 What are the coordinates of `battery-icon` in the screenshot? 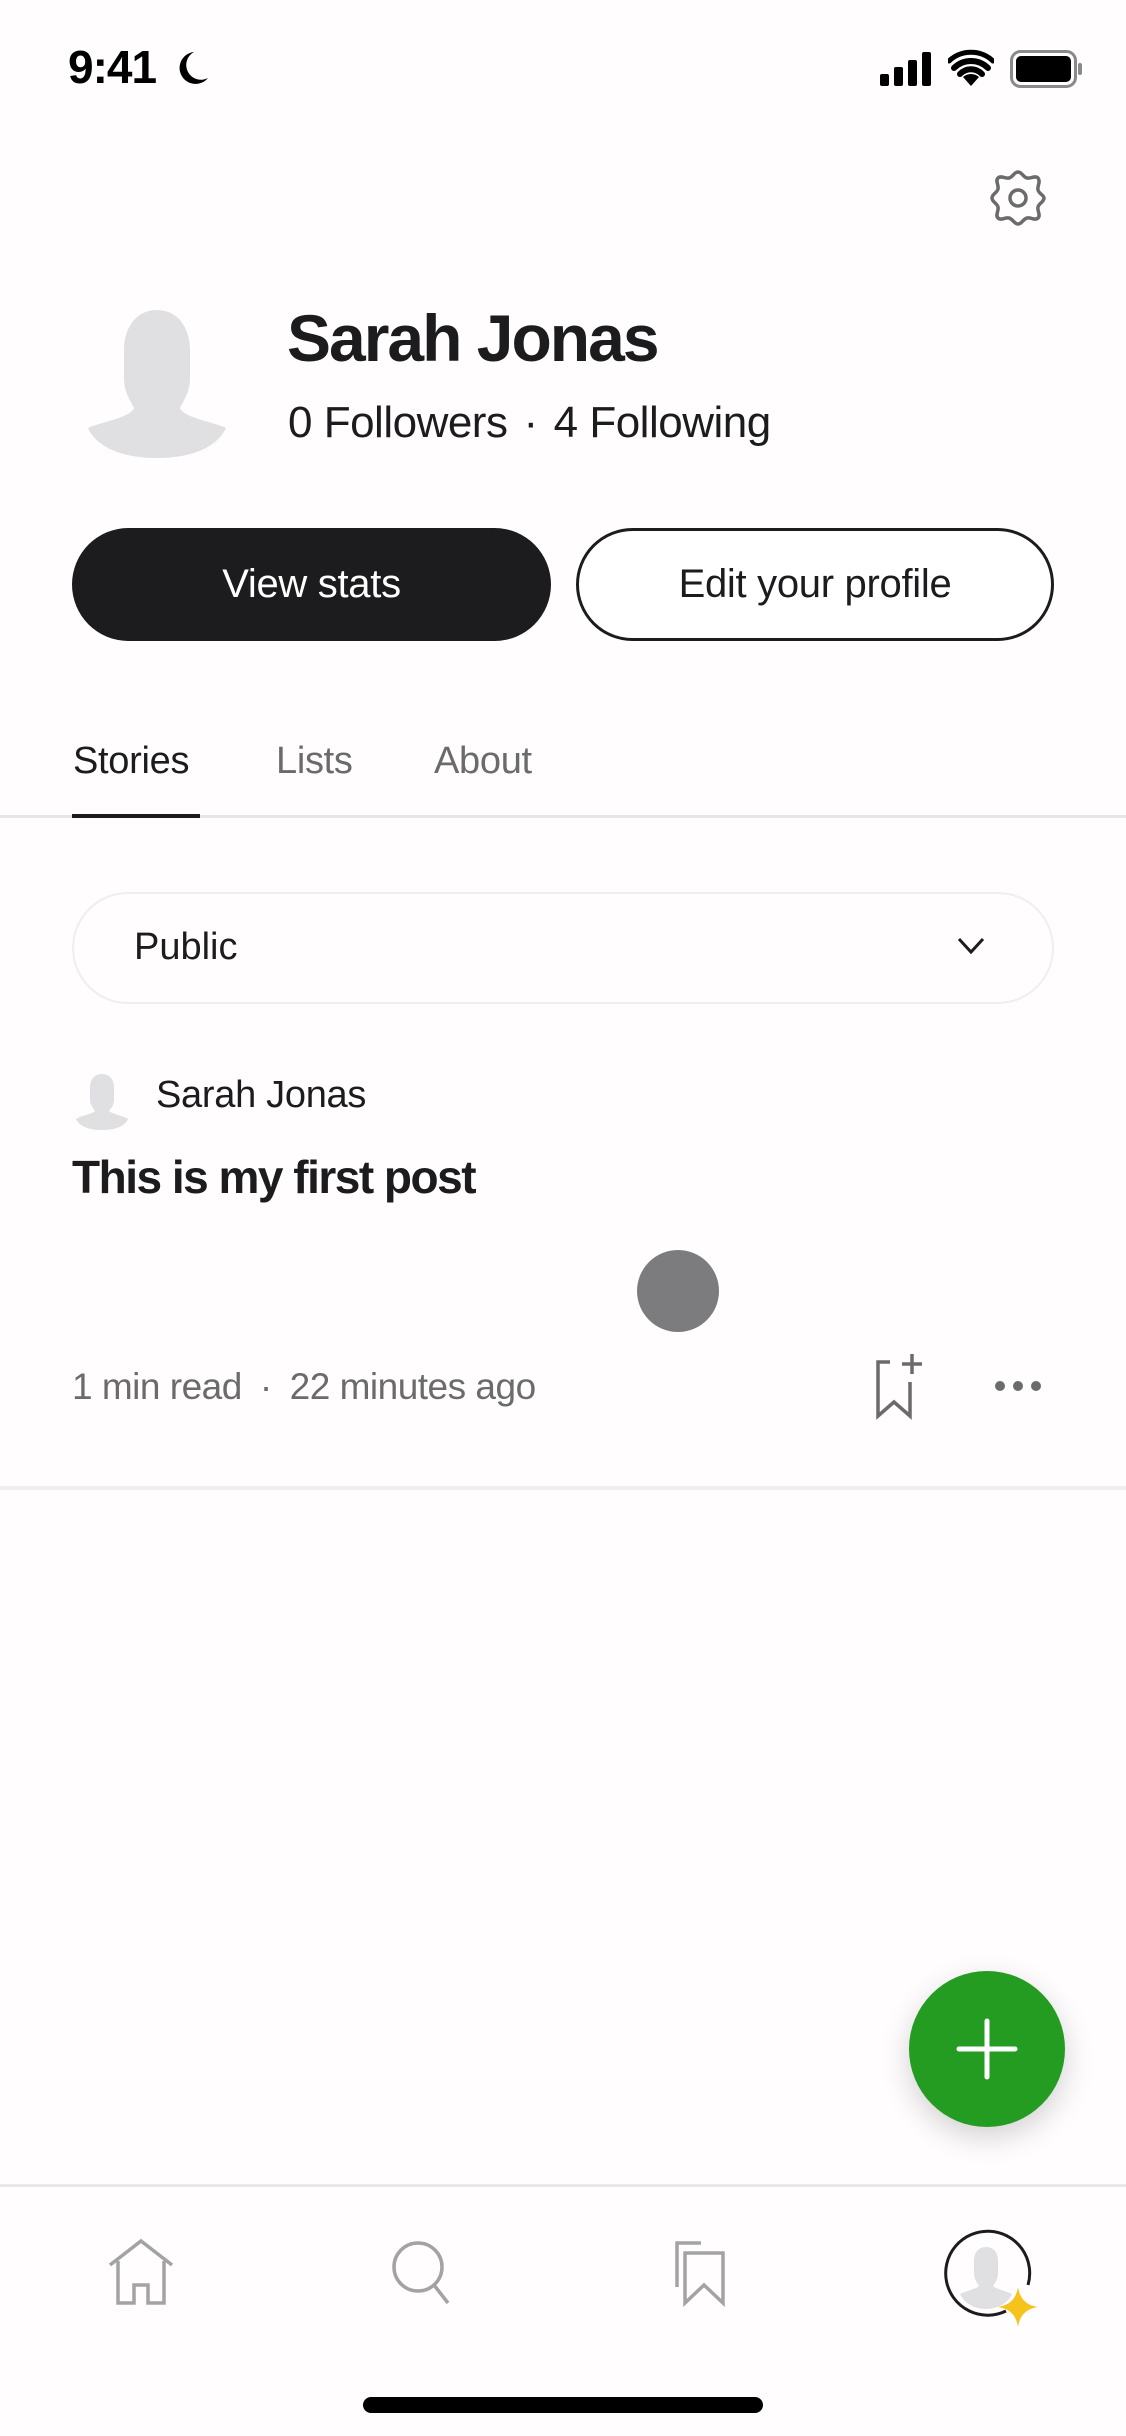 It's located at (1046, 69).